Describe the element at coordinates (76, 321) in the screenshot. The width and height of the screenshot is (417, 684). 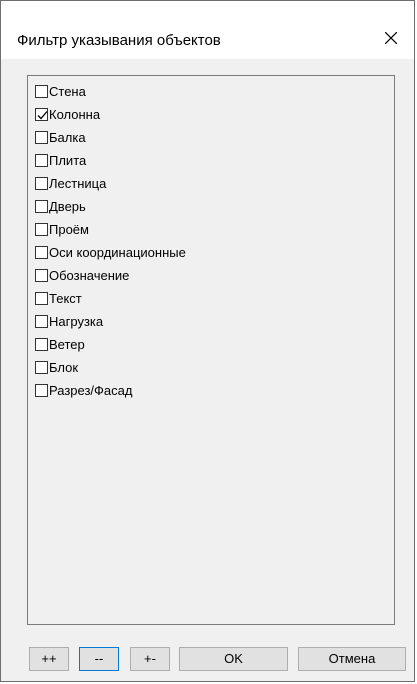
I see `list-item-label: Нагрузка` at that location.